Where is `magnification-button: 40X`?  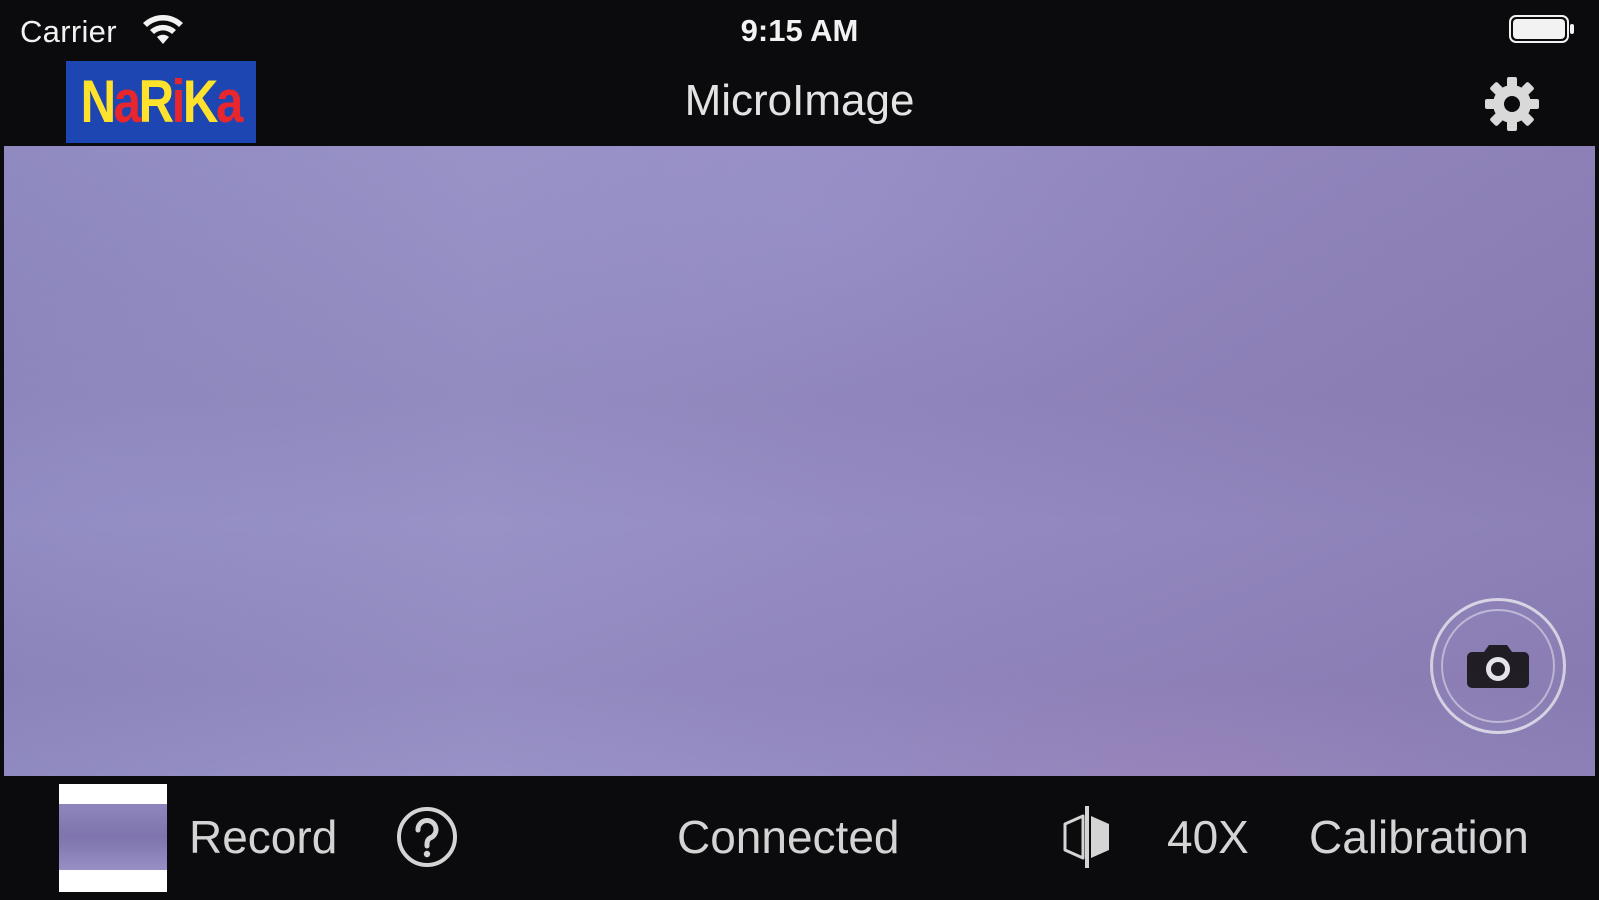 magnification-button: 40X is located at coordinates (1208, 837).